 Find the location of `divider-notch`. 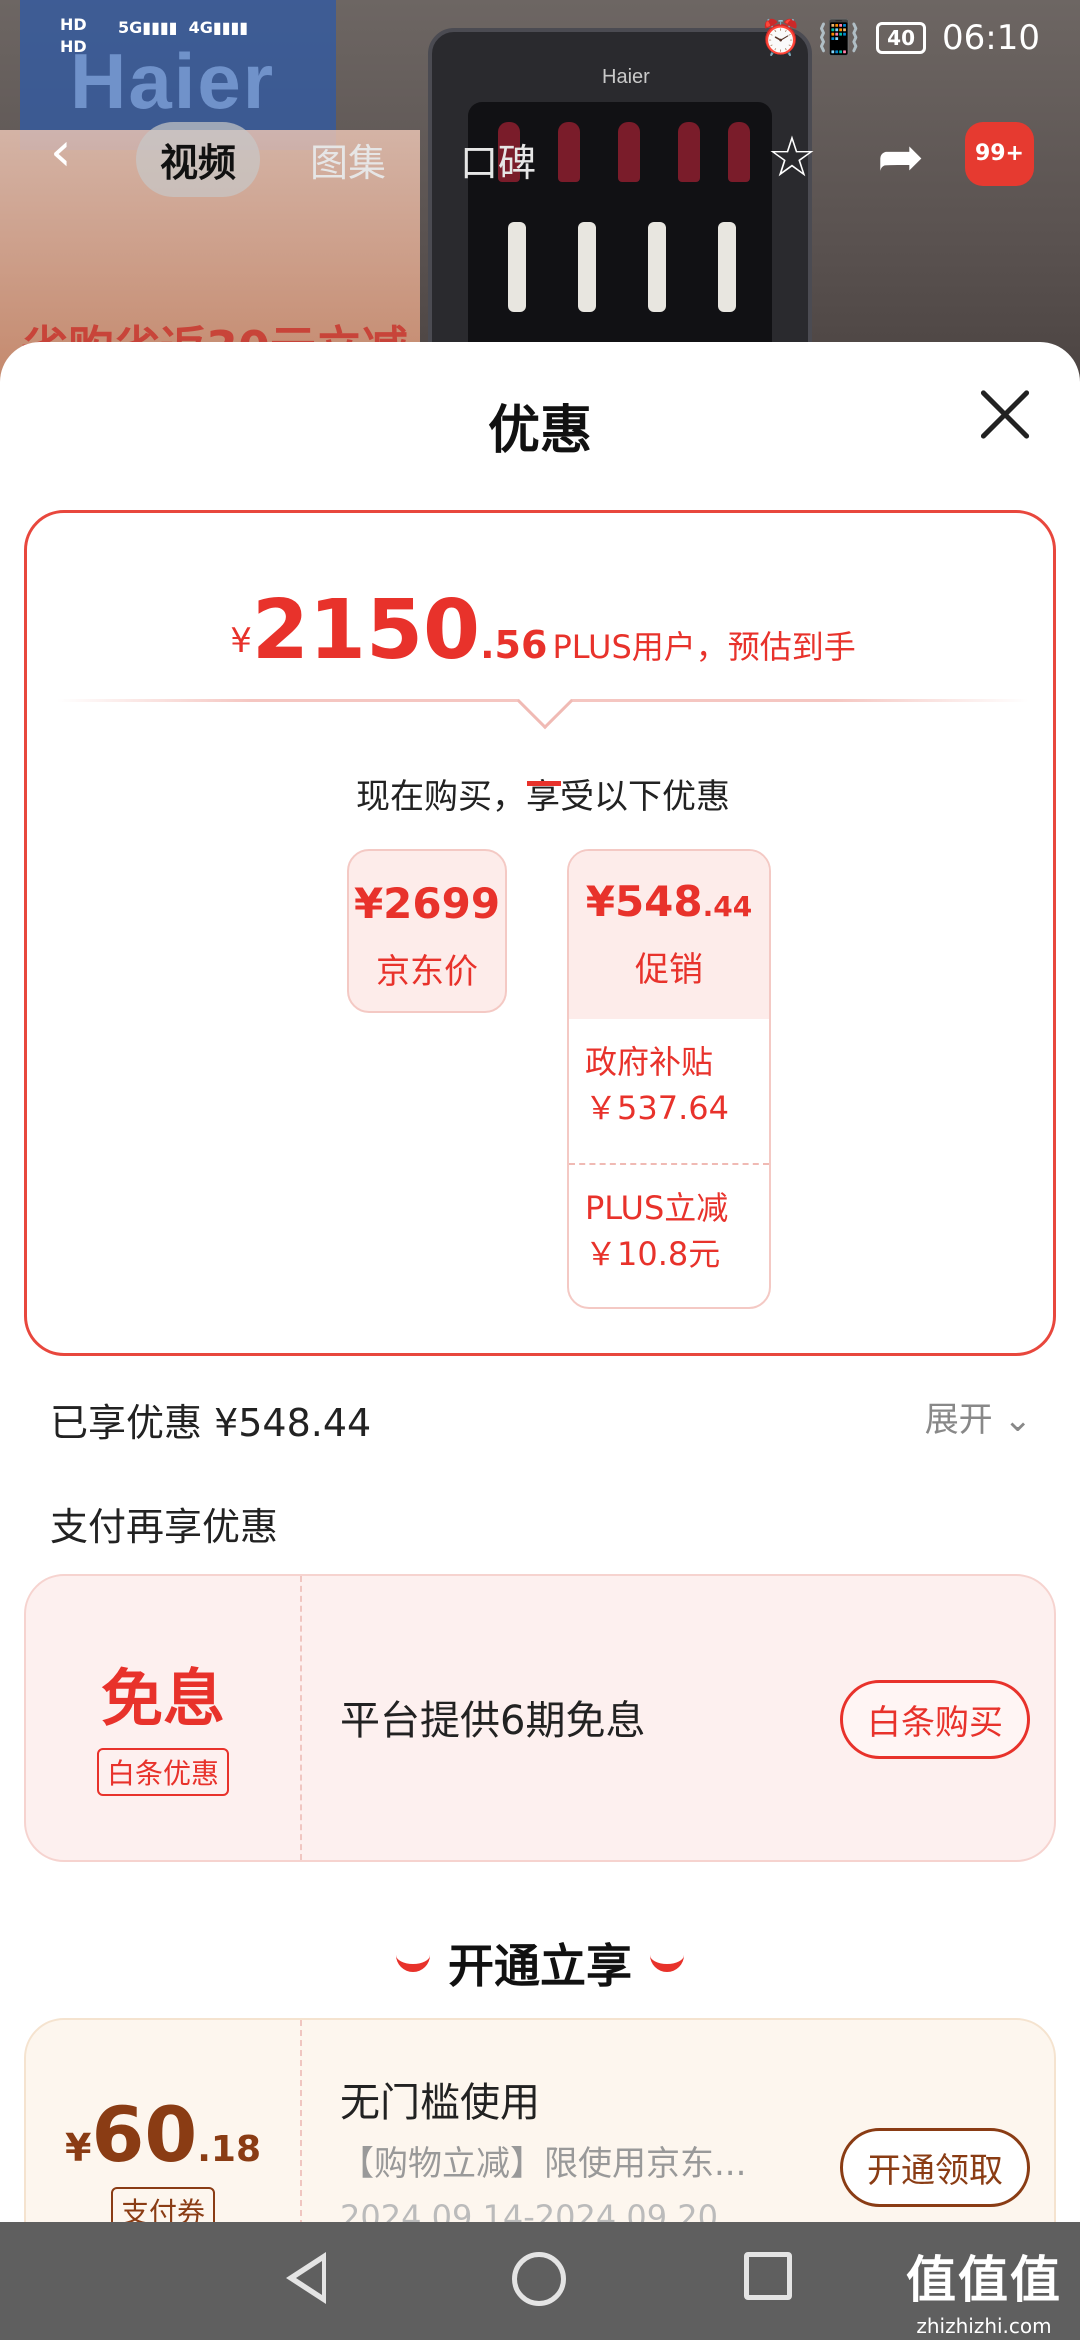

divider-notch is located at coordinates (545, 701).